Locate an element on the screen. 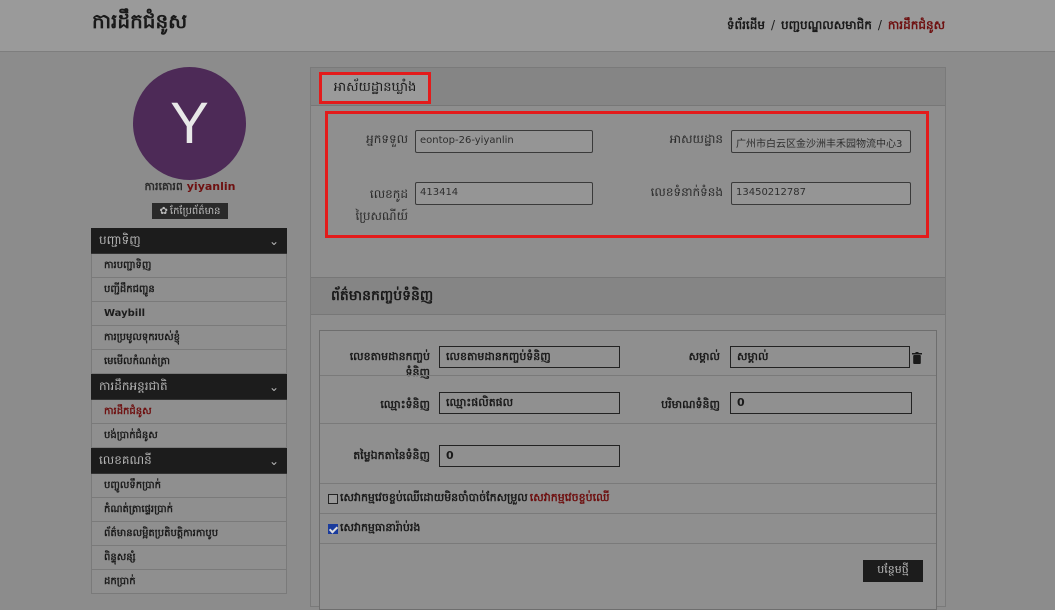  breadcrumb: ទំព័រដើម / បញ្ជបណ្ឌលសមាជិក / ការដឹកជំនូស is located at coordinates (836, 26).